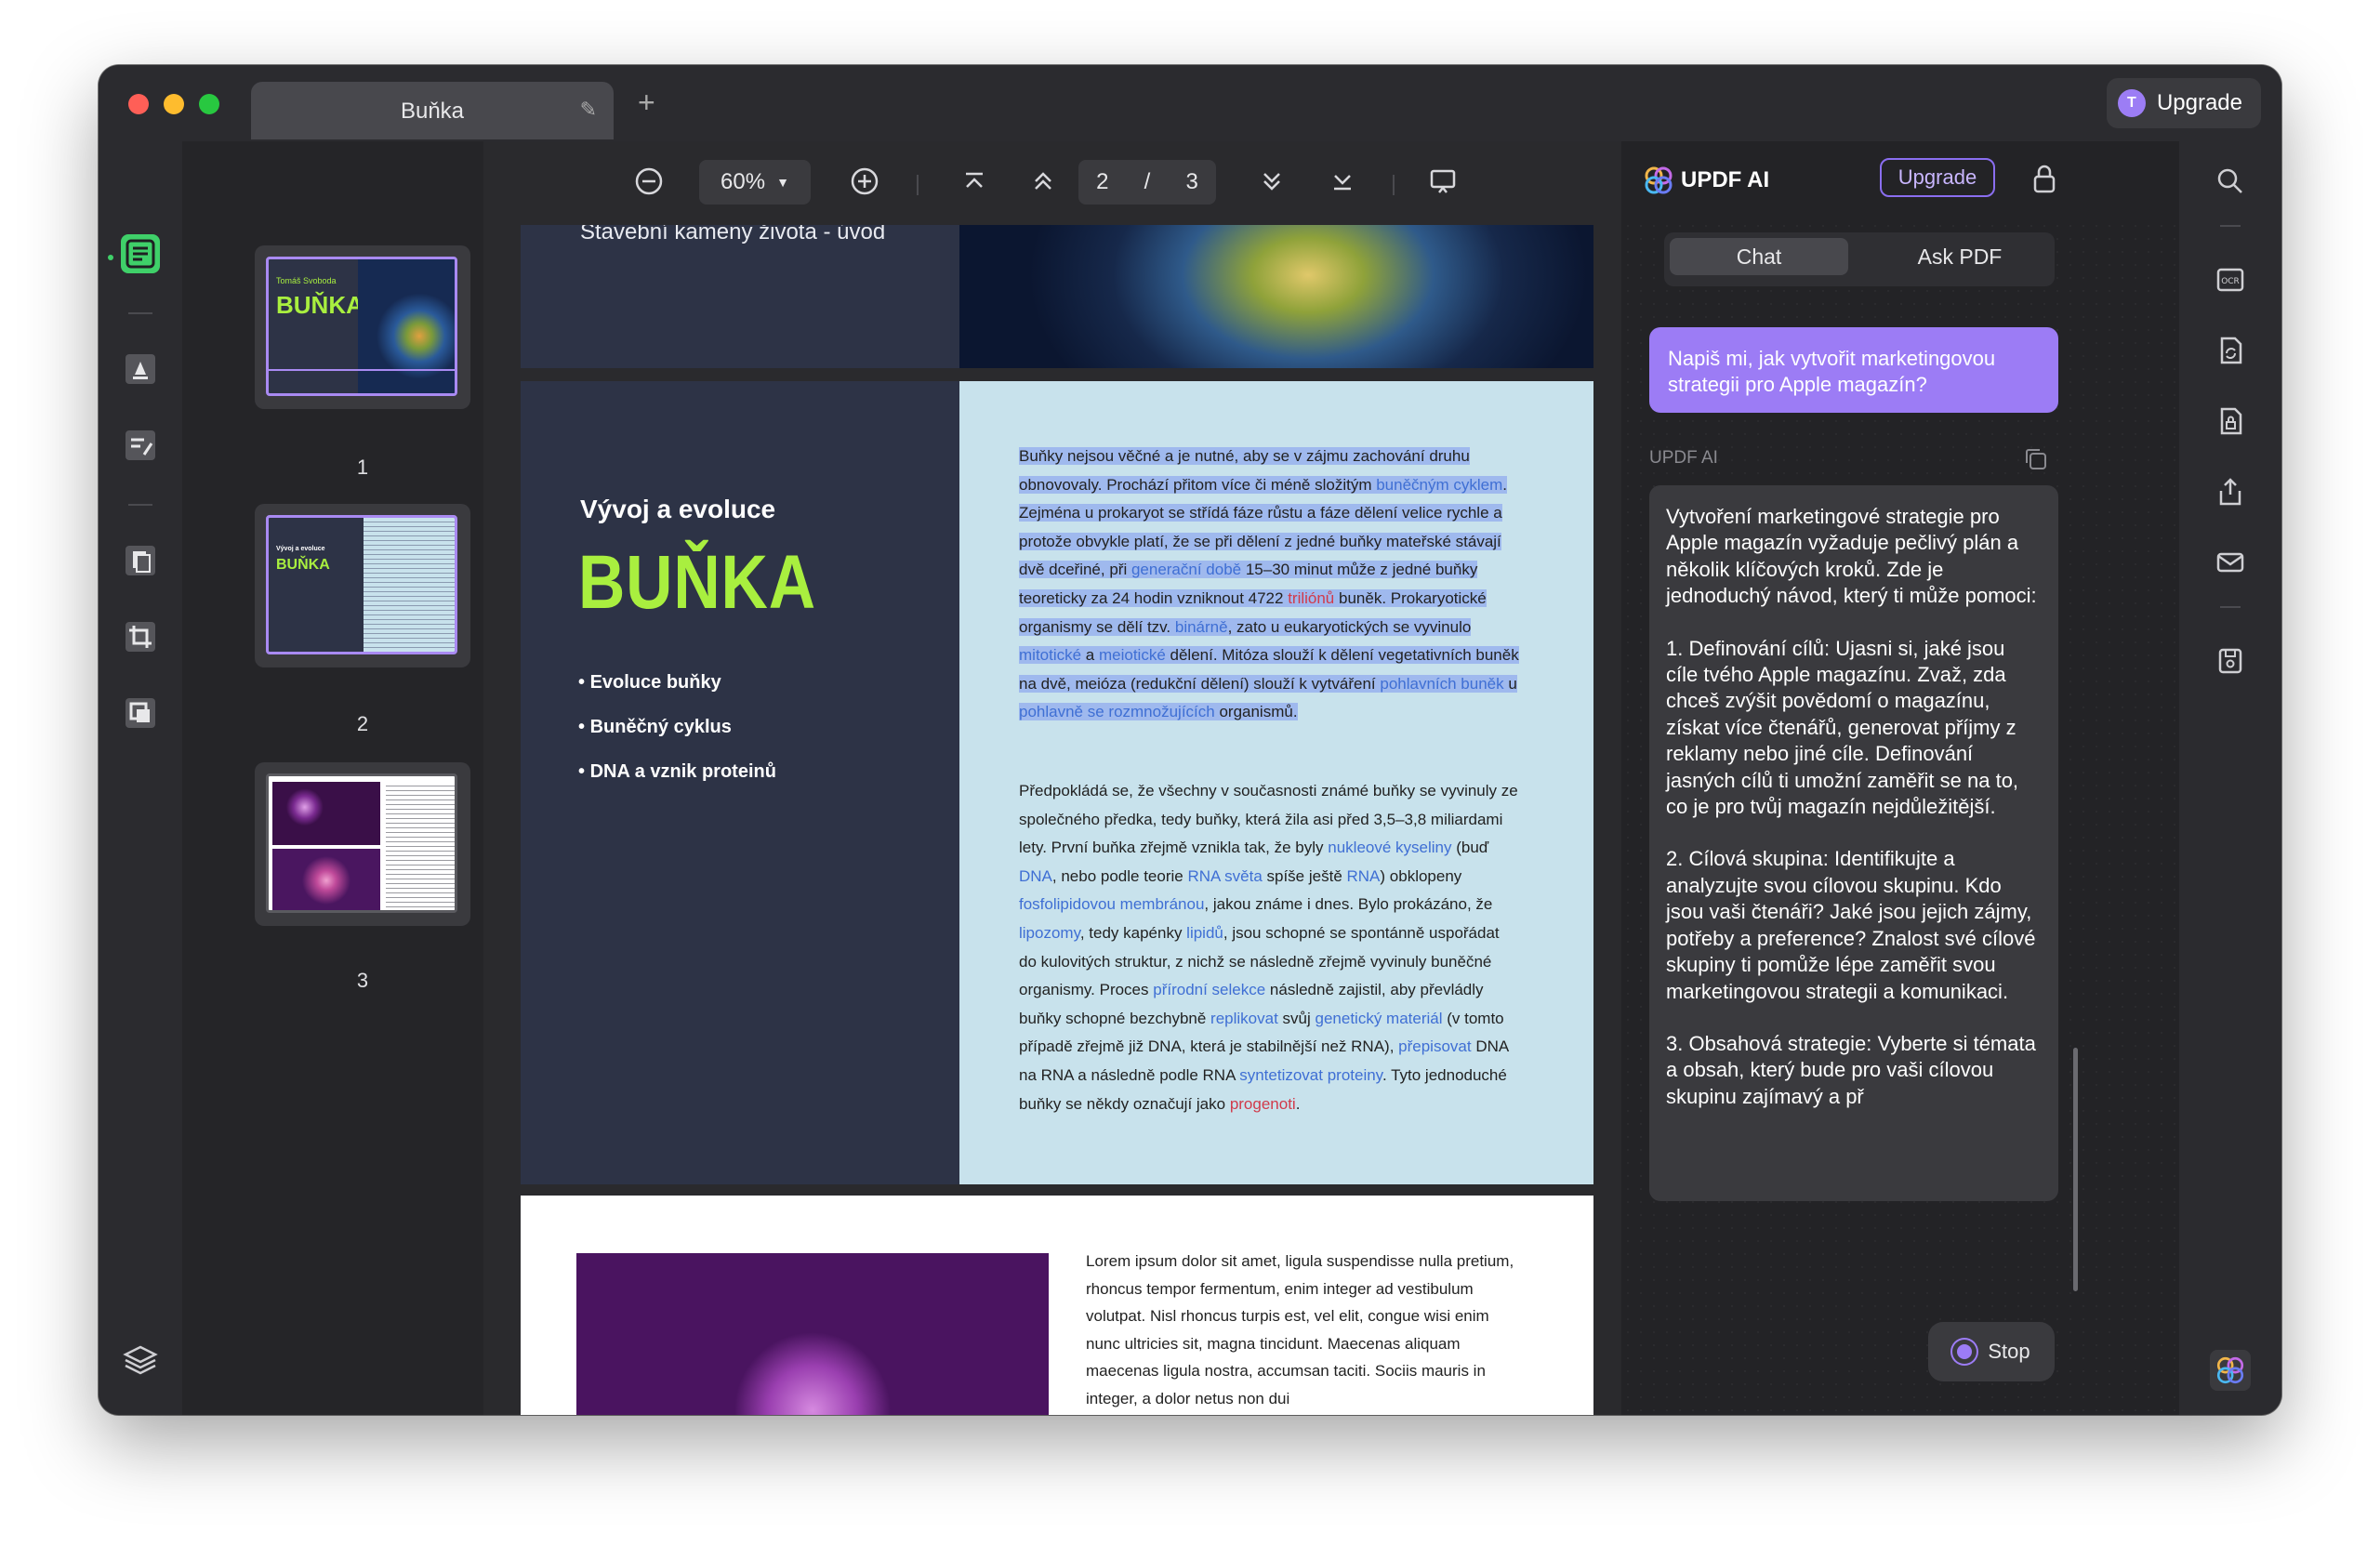  What do you see at coordinates (1263, 1104) in the screenshot?
I see `link-text: progenoti` at bounding box center [1263, 1104].